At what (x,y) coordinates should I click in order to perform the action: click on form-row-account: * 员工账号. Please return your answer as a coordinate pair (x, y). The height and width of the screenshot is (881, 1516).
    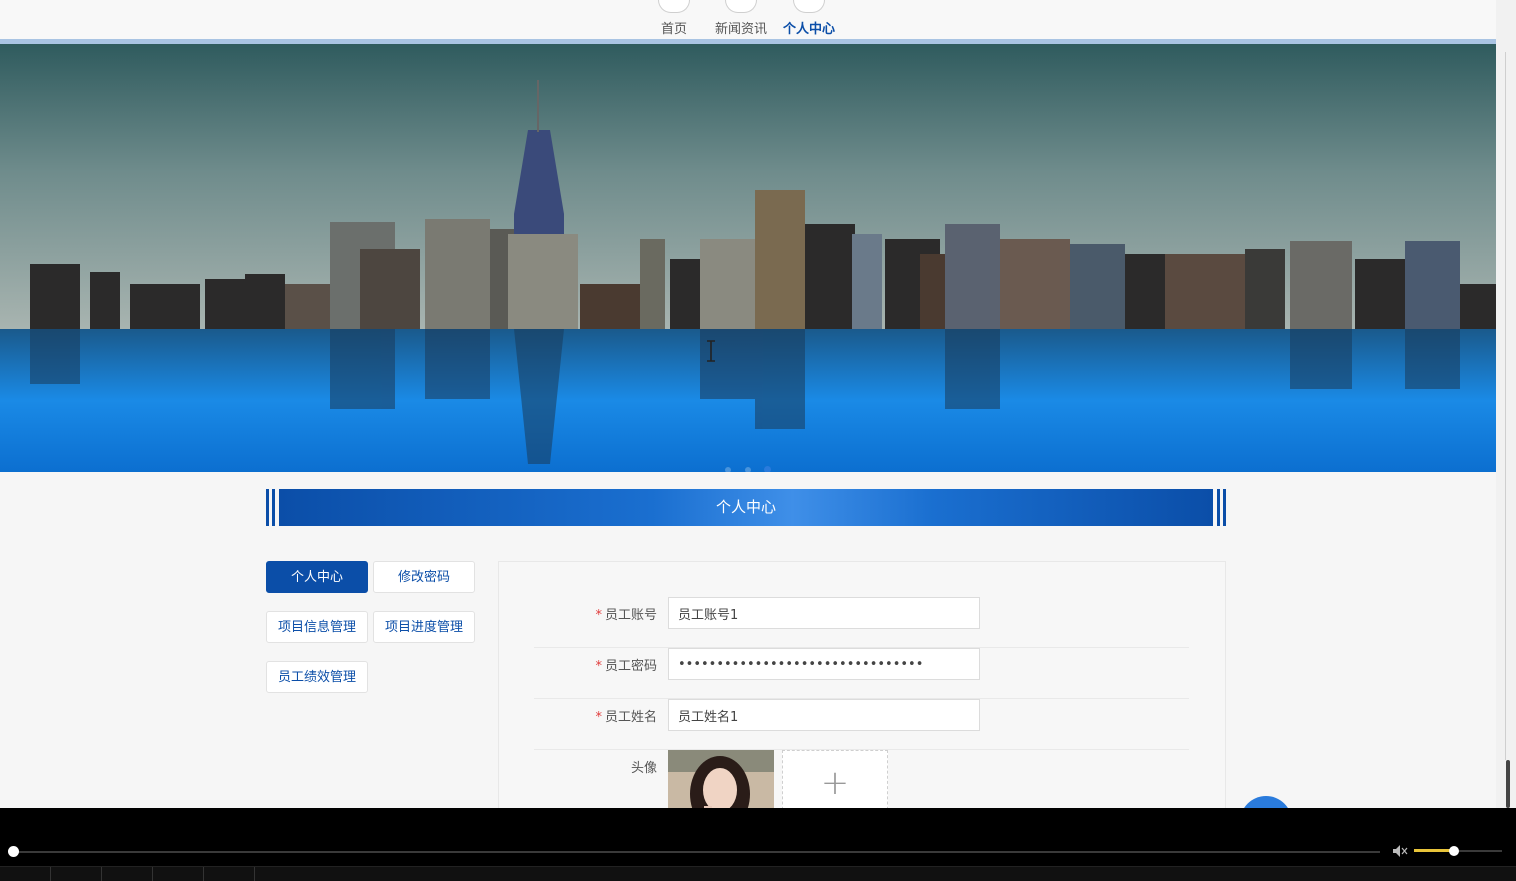
    Looking at the image, I should click on (861, 622).